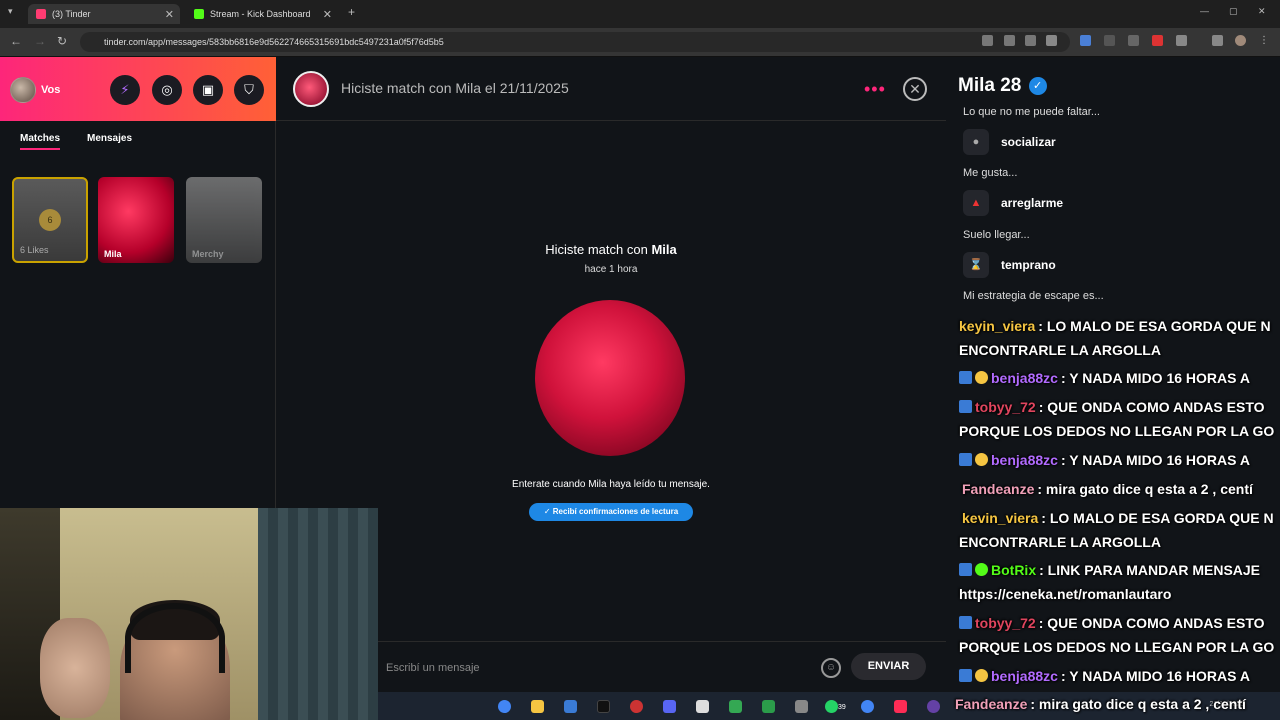  Describe the element at coordinates (208, 90) in the screenshot. I see `briefcase-icon: ▣` at that location.